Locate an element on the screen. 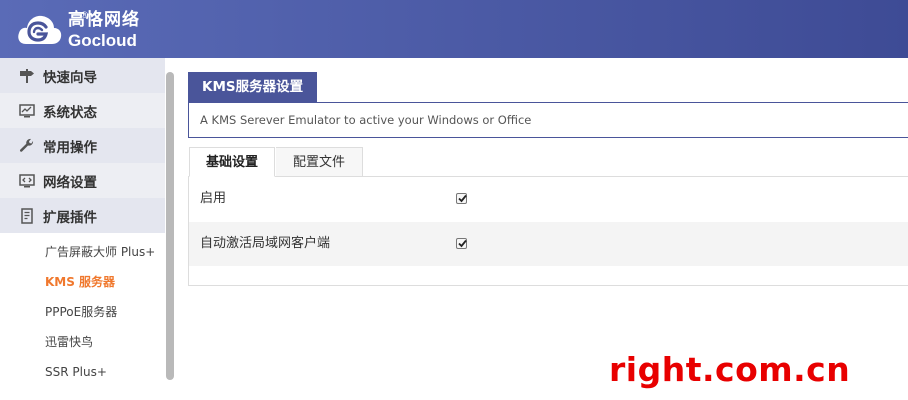  wrench-icon is located at coordinates (27, 146).